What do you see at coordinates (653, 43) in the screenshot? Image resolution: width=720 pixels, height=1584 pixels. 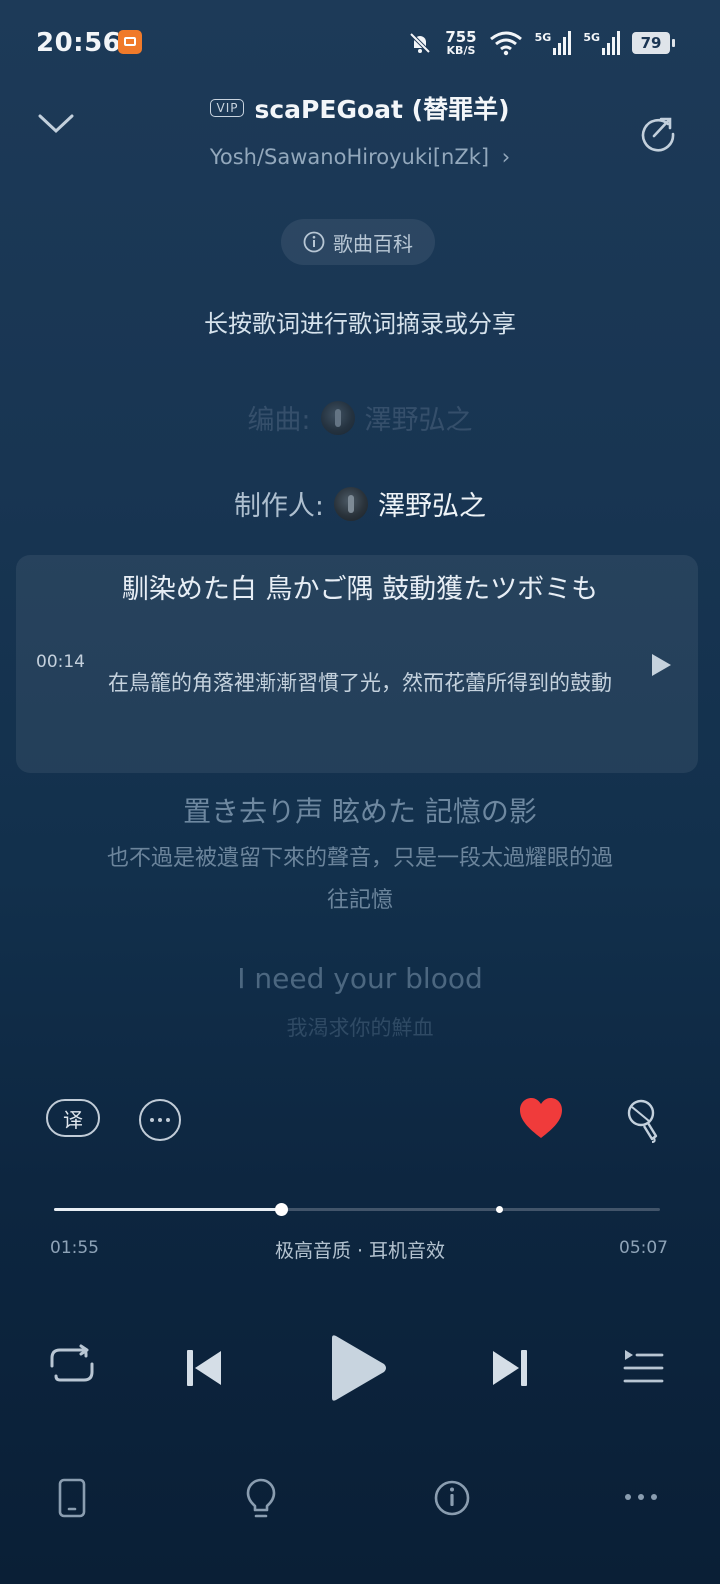 I see `battery-indicator: 79` at bounding box center [653, 43].